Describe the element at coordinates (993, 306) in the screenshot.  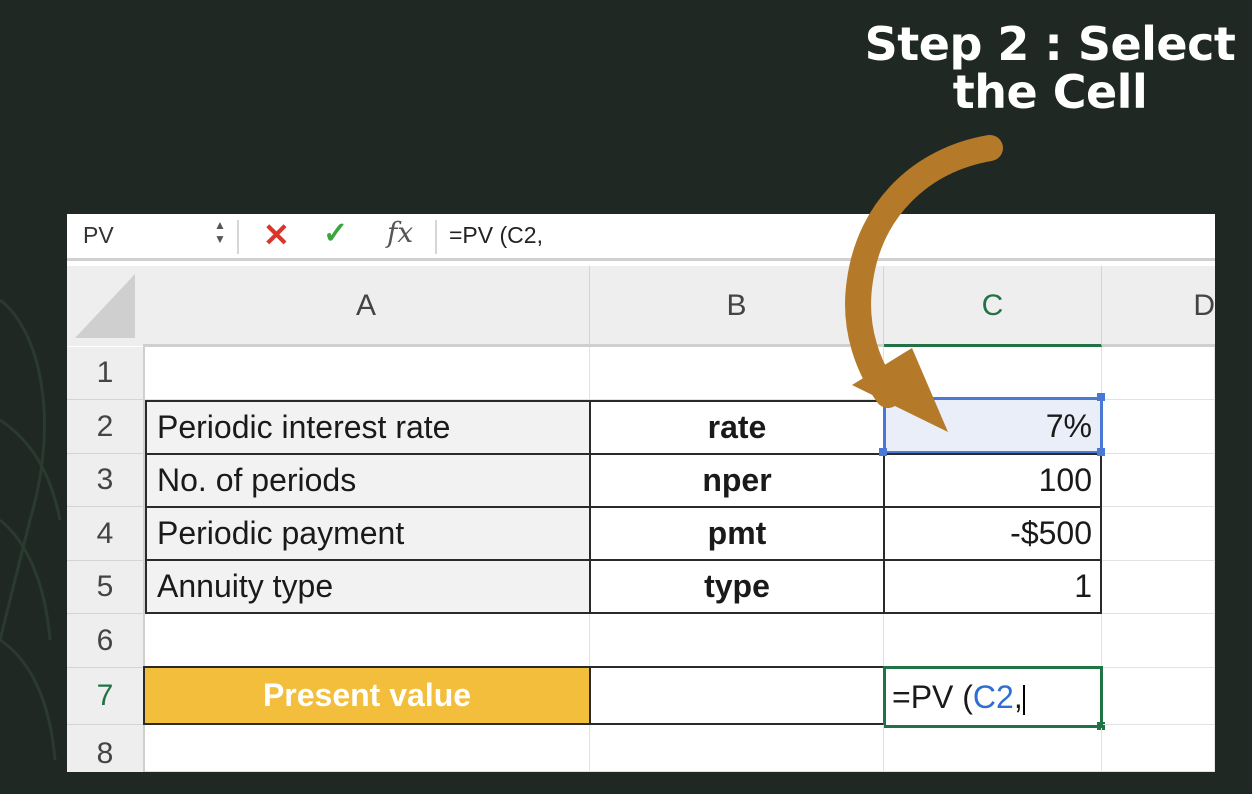
I see `column-header-c: C` at that location.